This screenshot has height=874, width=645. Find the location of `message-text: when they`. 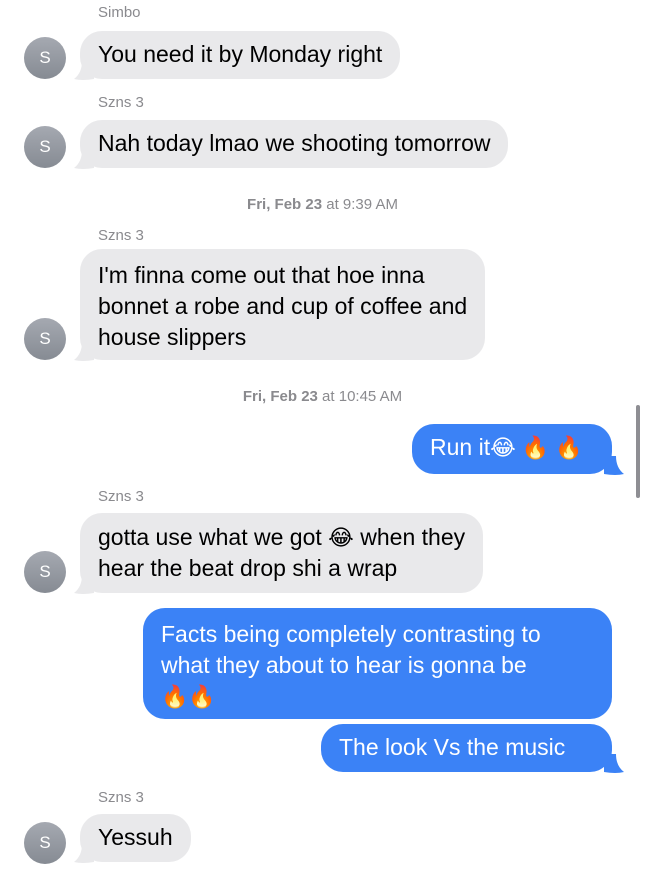

message-text: when they is located at coordinates (409, 537).